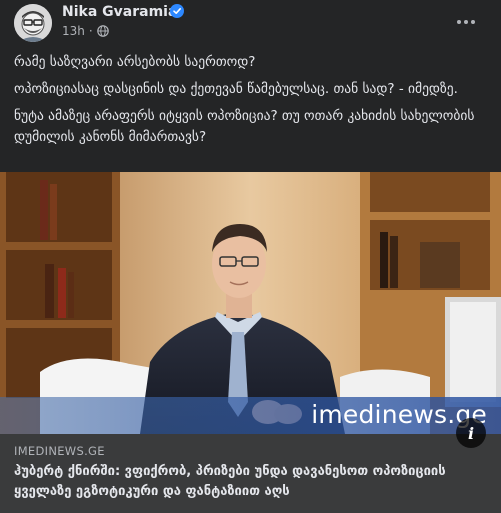  Describe the element at coordinates (102, 31) in the screenshot. I see `globe-icon` at that location.